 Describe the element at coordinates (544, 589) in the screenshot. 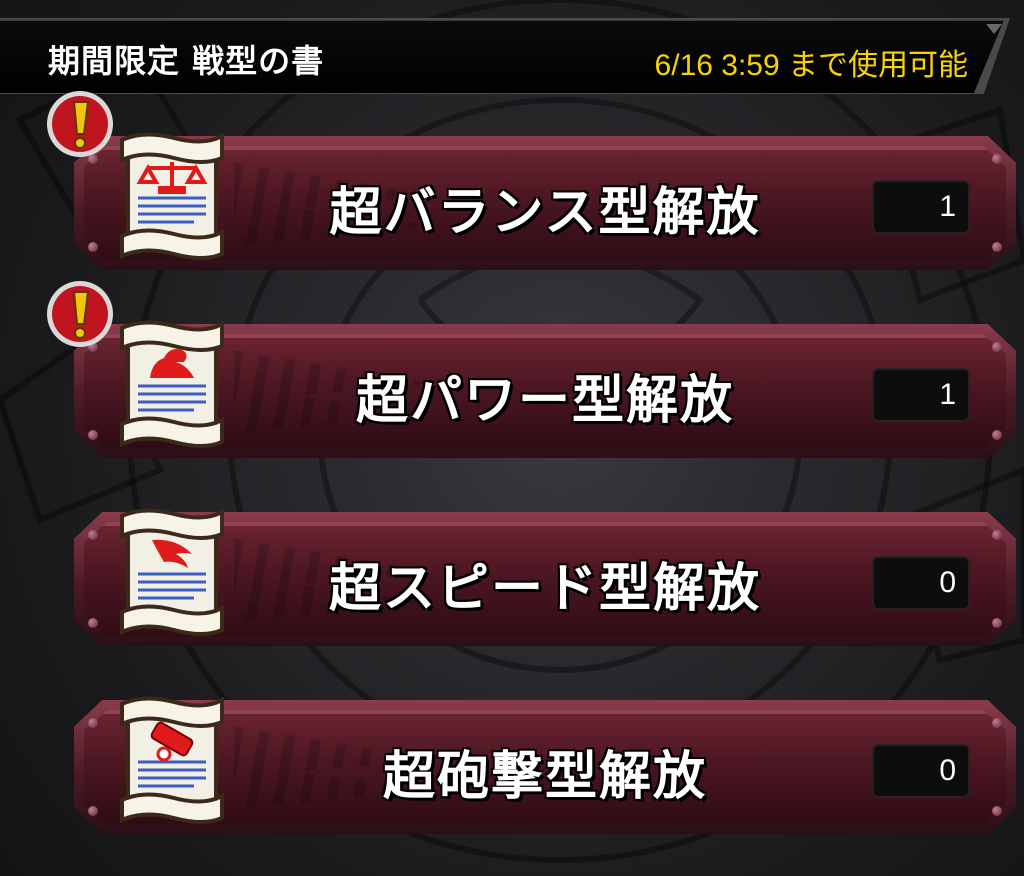

I see `item-label: 超スピード型解放` at that location.